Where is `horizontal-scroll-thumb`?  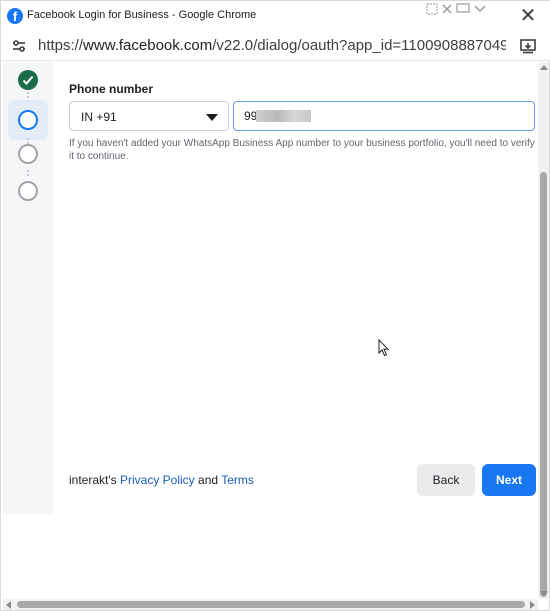 horizontal-scroll-thumb is located at coordinates (271, 604).